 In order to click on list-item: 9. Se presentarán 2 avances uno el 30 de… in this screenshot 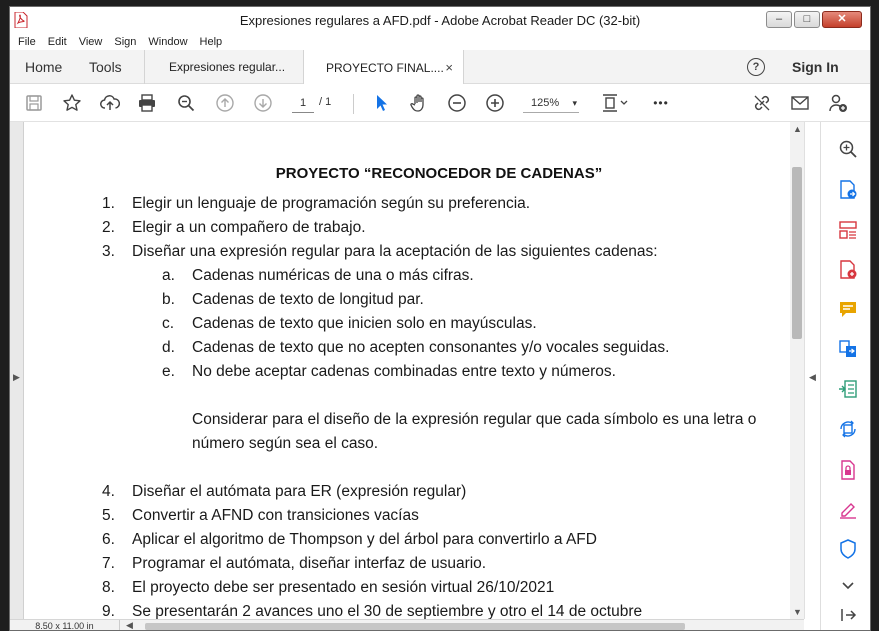, I will do `click(366, 611)`.